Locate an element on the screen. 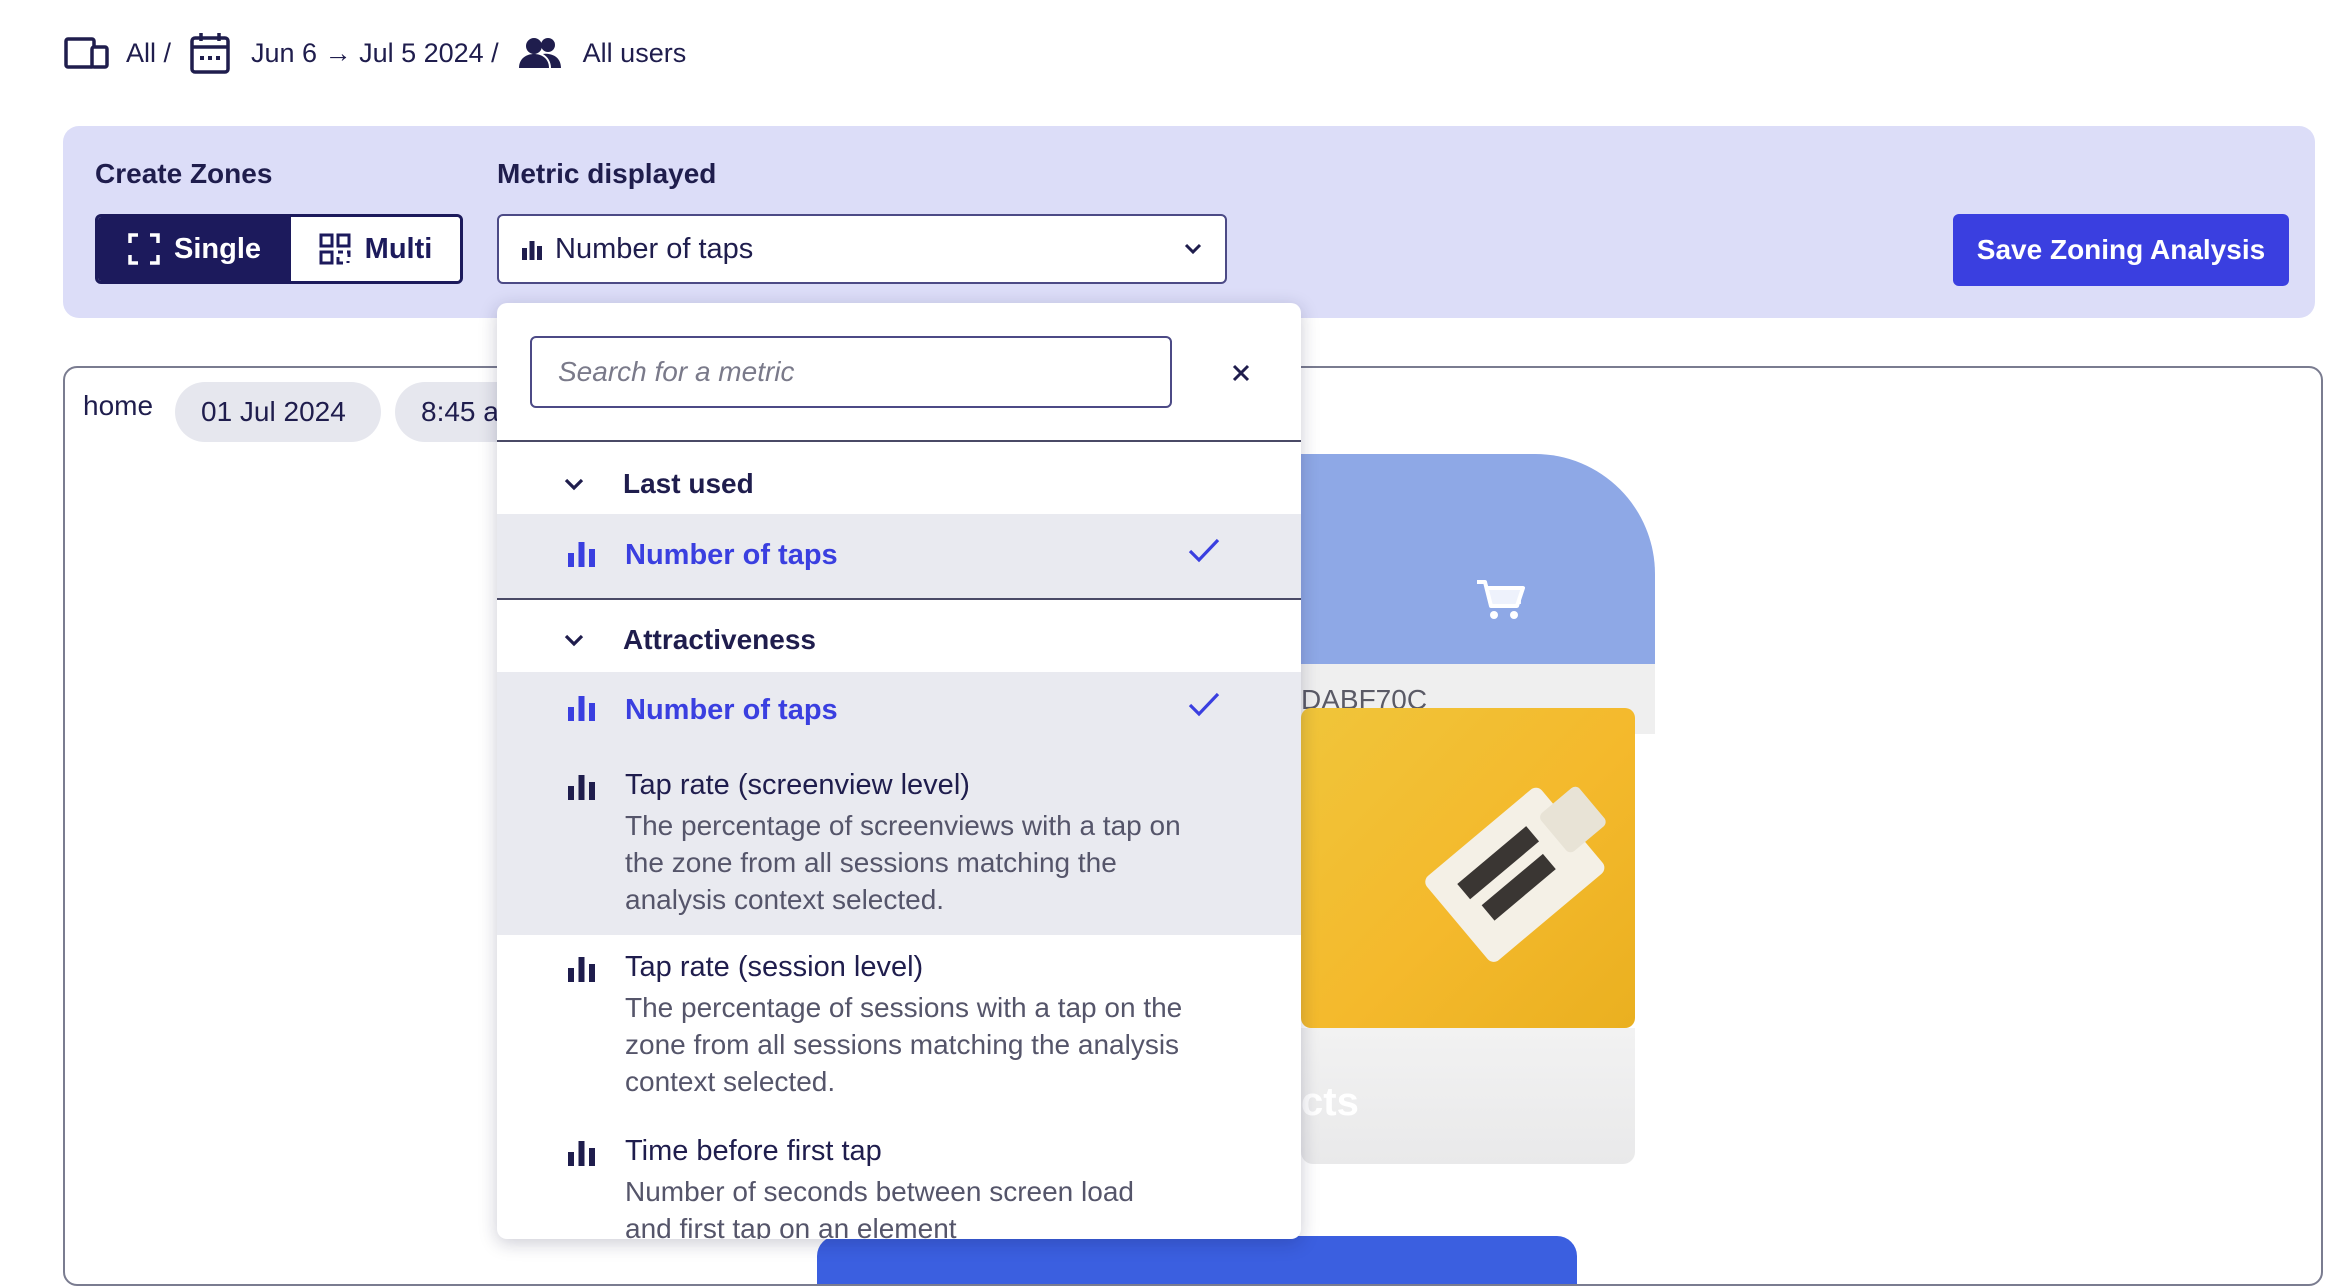  cart-icon is located at coordinates (1501, 602).